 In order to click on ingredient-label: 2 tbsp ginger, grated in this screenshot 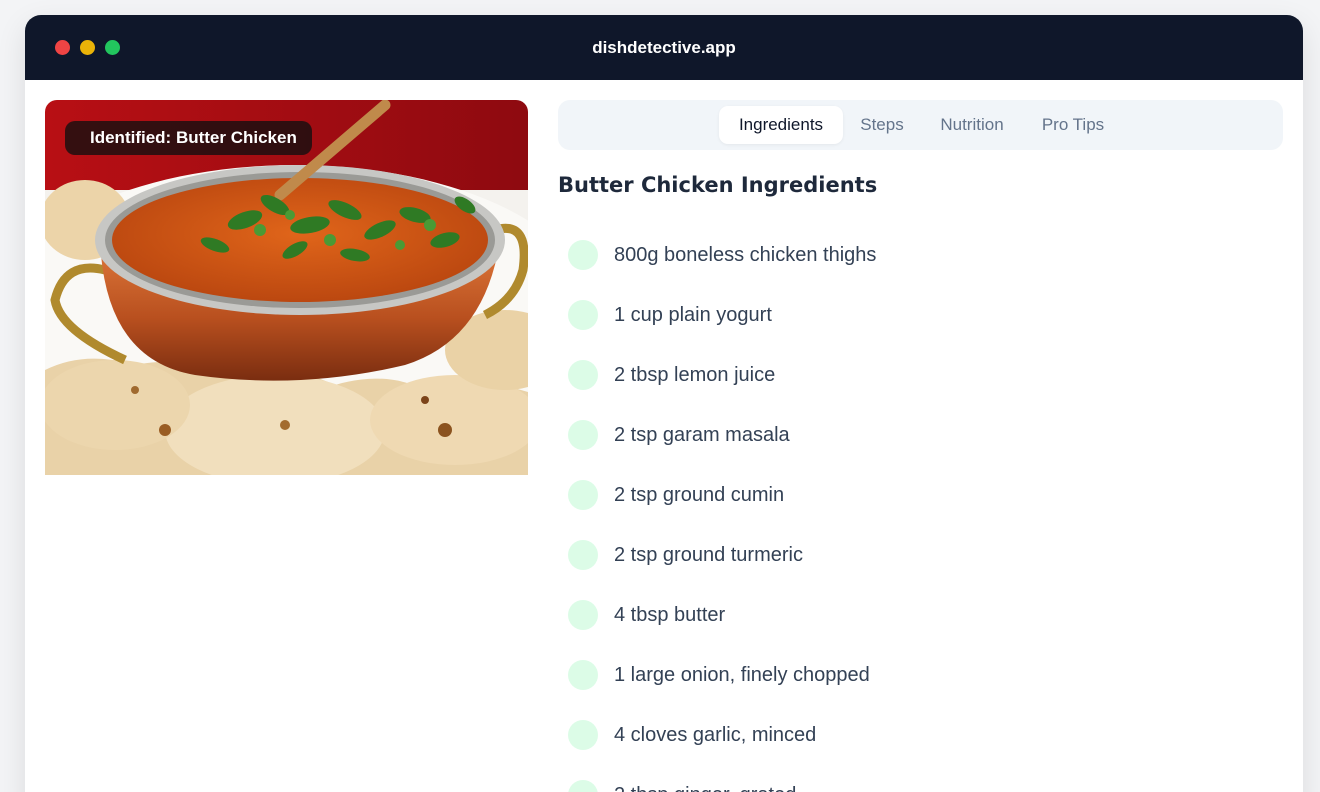, I will do `click(705, 788)`.